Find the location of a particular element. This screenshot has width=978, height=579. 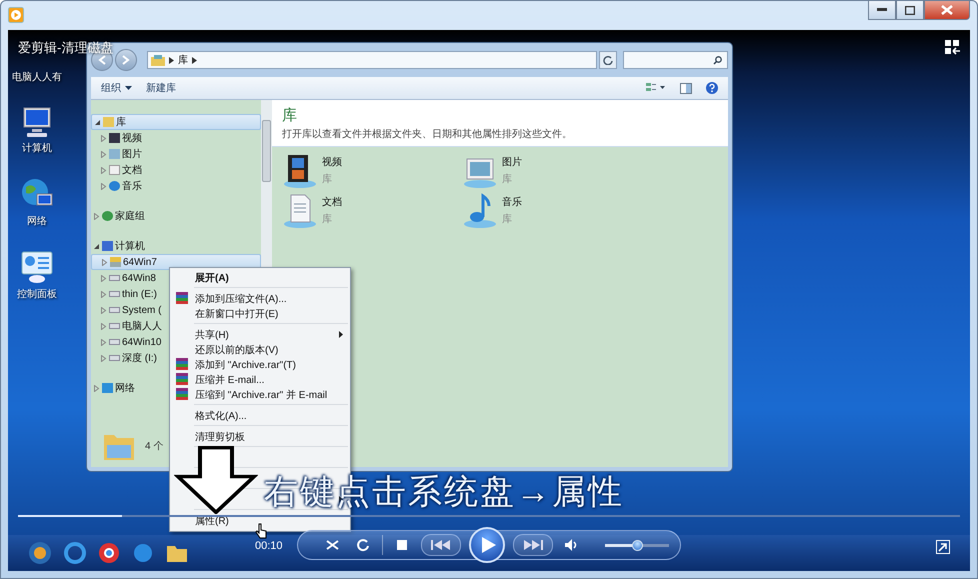

desktop-icon-label: 计算机 is located at coordinates (37, 148).